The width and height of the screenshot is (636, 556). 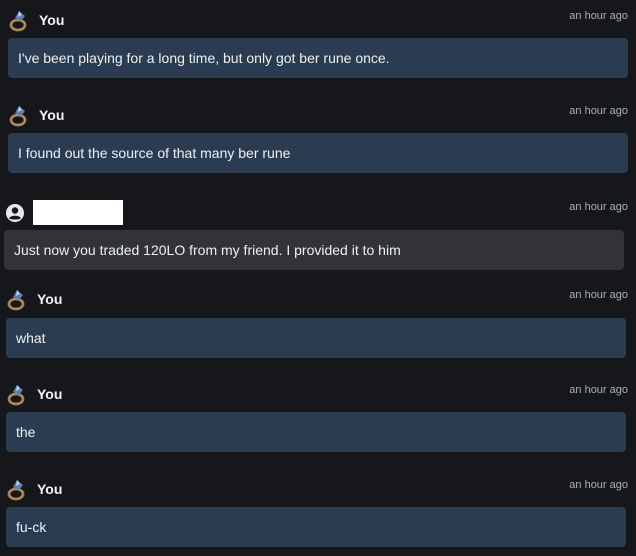 I want to click on redacted-sender-name, so click(x=78, y=212).